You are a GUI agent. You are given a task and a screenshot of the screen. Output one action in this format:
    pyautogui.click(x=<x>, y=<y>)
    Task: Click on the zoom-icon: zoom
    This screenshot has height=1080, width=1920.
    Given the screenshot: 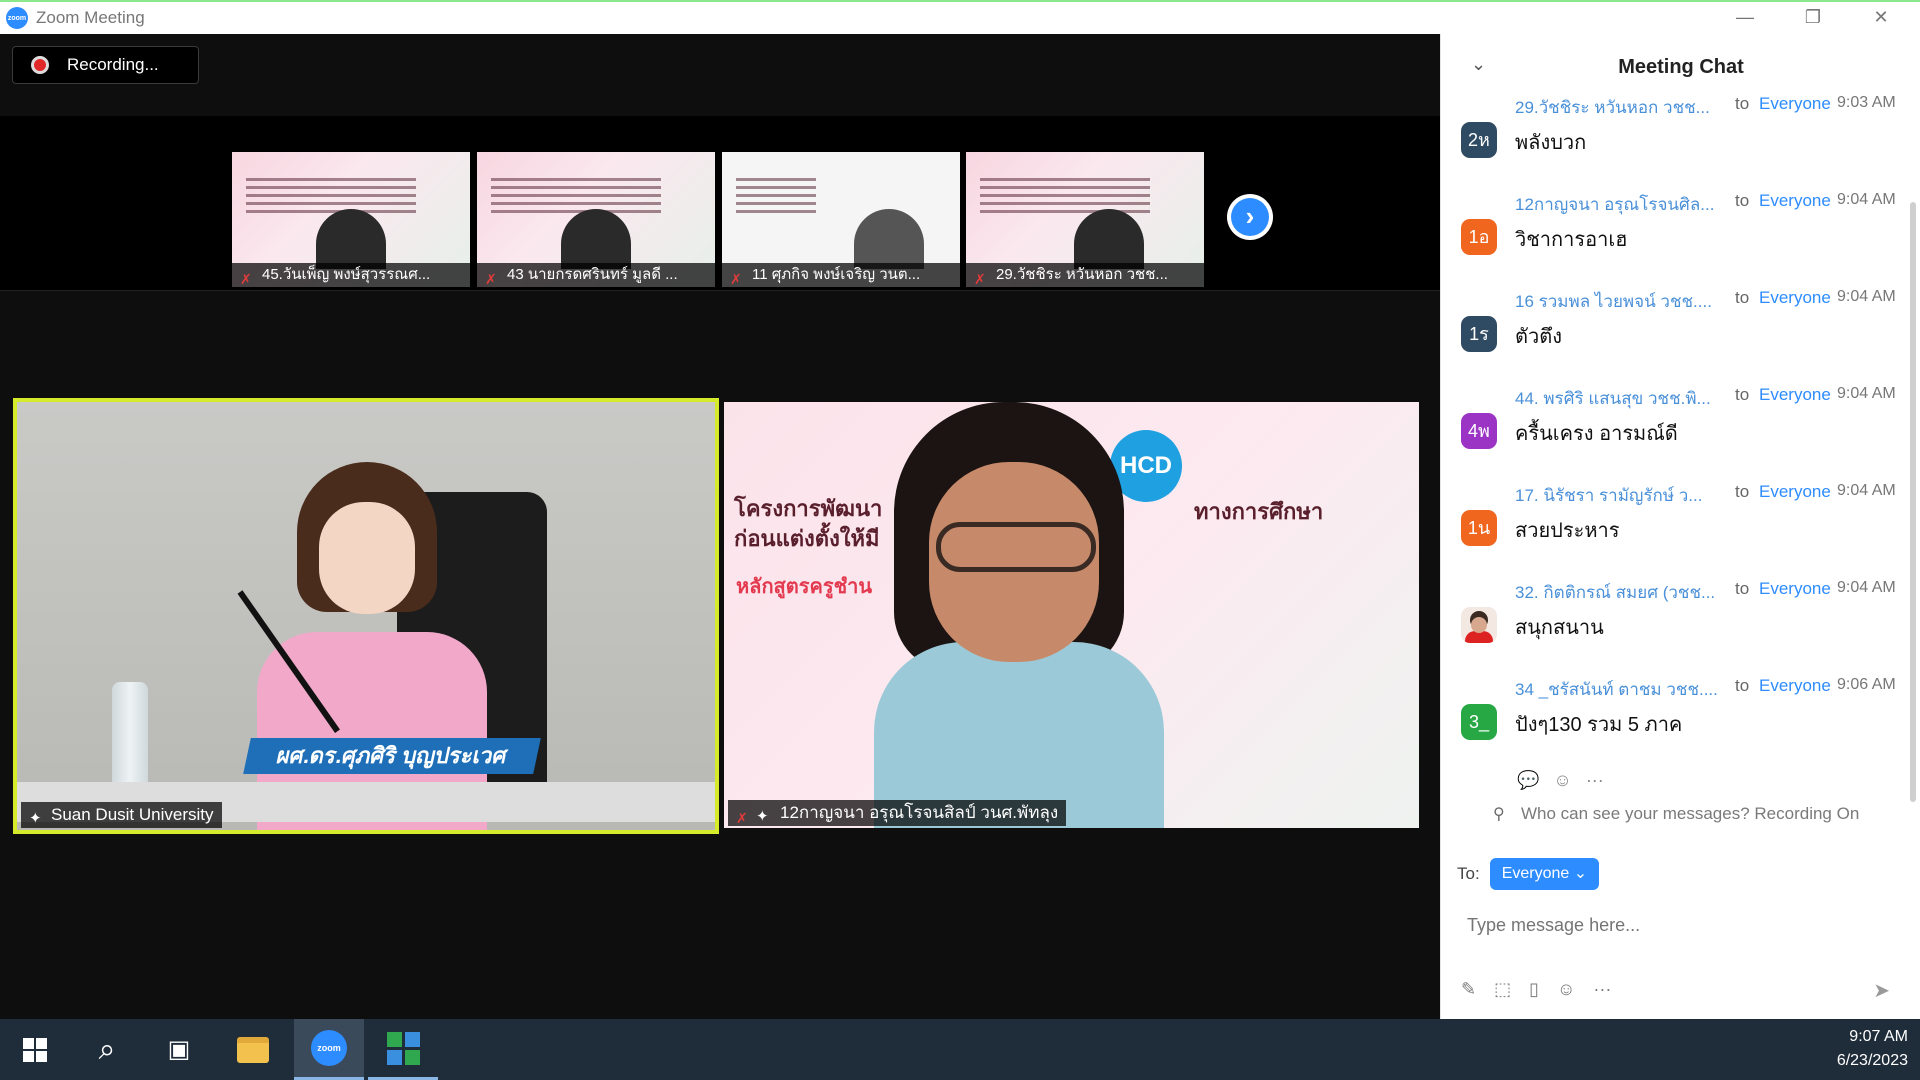 What is the action you would take?
    pyautogui.click(x=329, y=1048)
    